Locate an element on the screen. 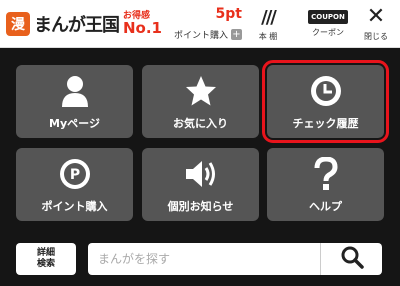 The image size is (400, 286). close-button: ✕ 閉じる is located at coordinates (376, 24).